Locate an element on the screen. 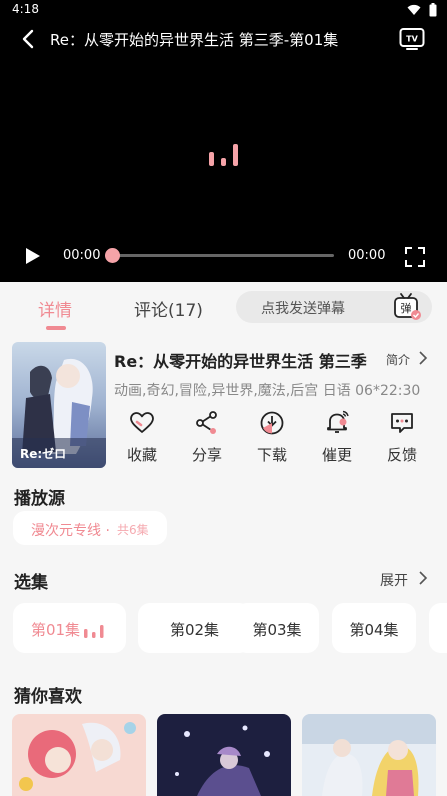 The height and width of the screenshot is (796, 447). favorite-button: 收藏 is located at coordinates (142, 438).